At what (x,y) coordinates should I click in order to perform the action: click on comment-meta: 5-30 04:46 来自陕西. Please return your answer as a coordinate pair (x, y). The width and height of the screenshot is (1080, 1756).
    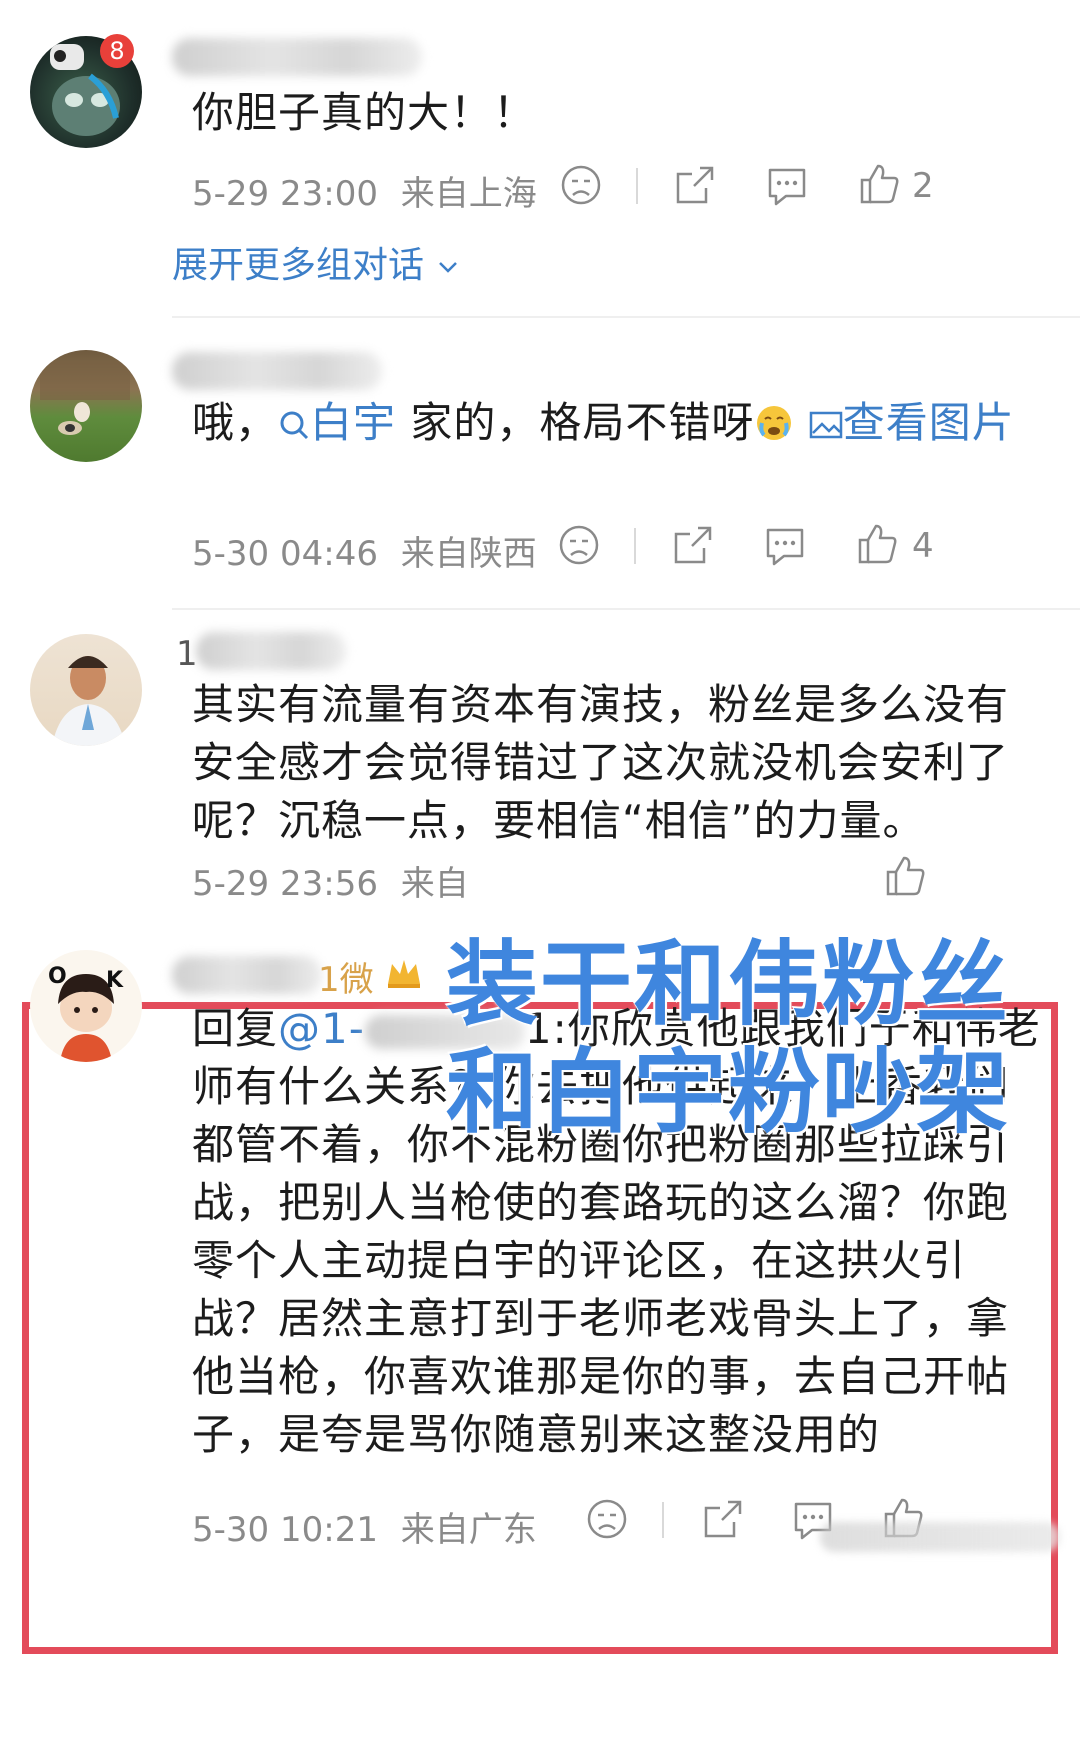
    Looking at the image, I should click on (364, 550).